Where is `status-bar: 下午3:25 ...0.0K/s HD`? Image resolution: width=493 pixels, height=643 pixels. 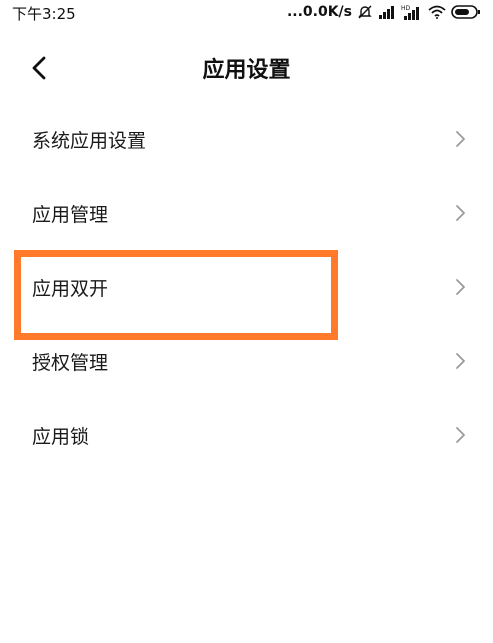 status-bar: 下午3:25 ...0.0K/s HD is located at coordinates (246, 12).